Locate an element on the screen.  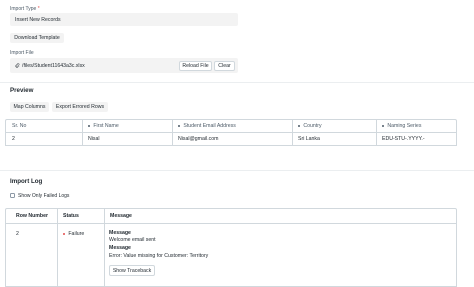
log-status-text: Failure is located at coordinates (76, 234).